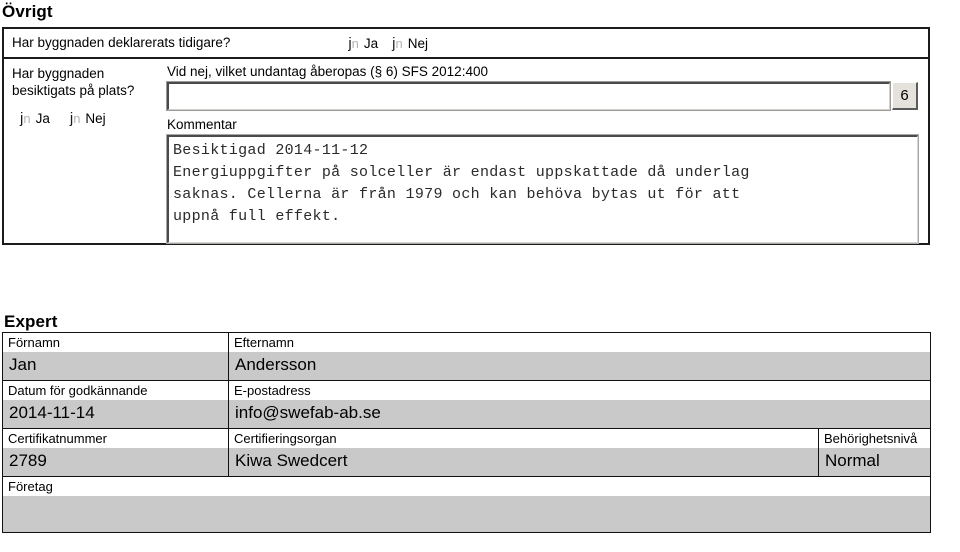 The width and height of the screenshot is (960, 552). I want to click on company-cell: Företag, so click(466, 504).